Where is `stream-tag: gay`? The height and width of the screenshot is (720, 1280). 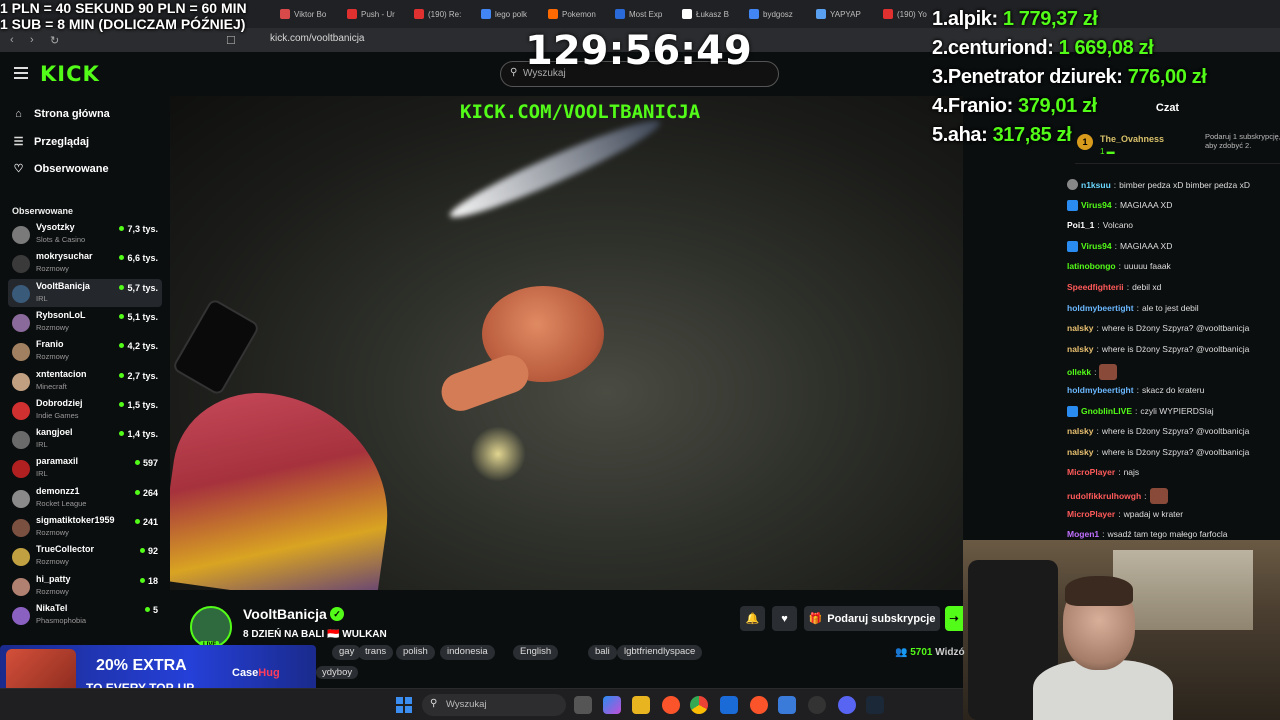
stream-tag: gay is located at coordinates (347, 652).